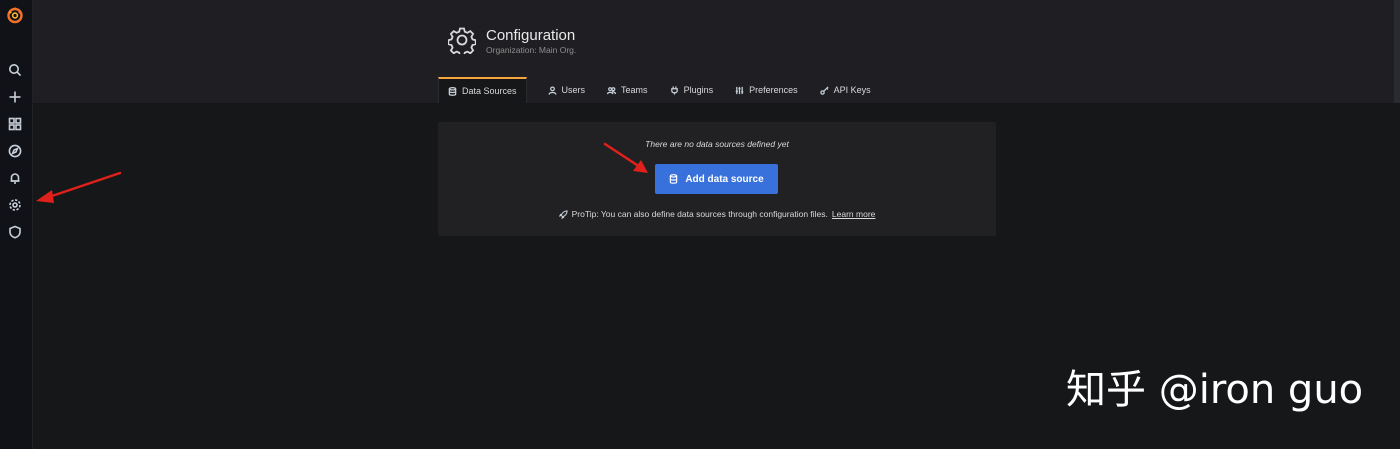 This screenshot has height=449, width=1400. Describe the element at coordinates (15, 15) in the screenshot. I see `grafana-logo-icon` at that location.